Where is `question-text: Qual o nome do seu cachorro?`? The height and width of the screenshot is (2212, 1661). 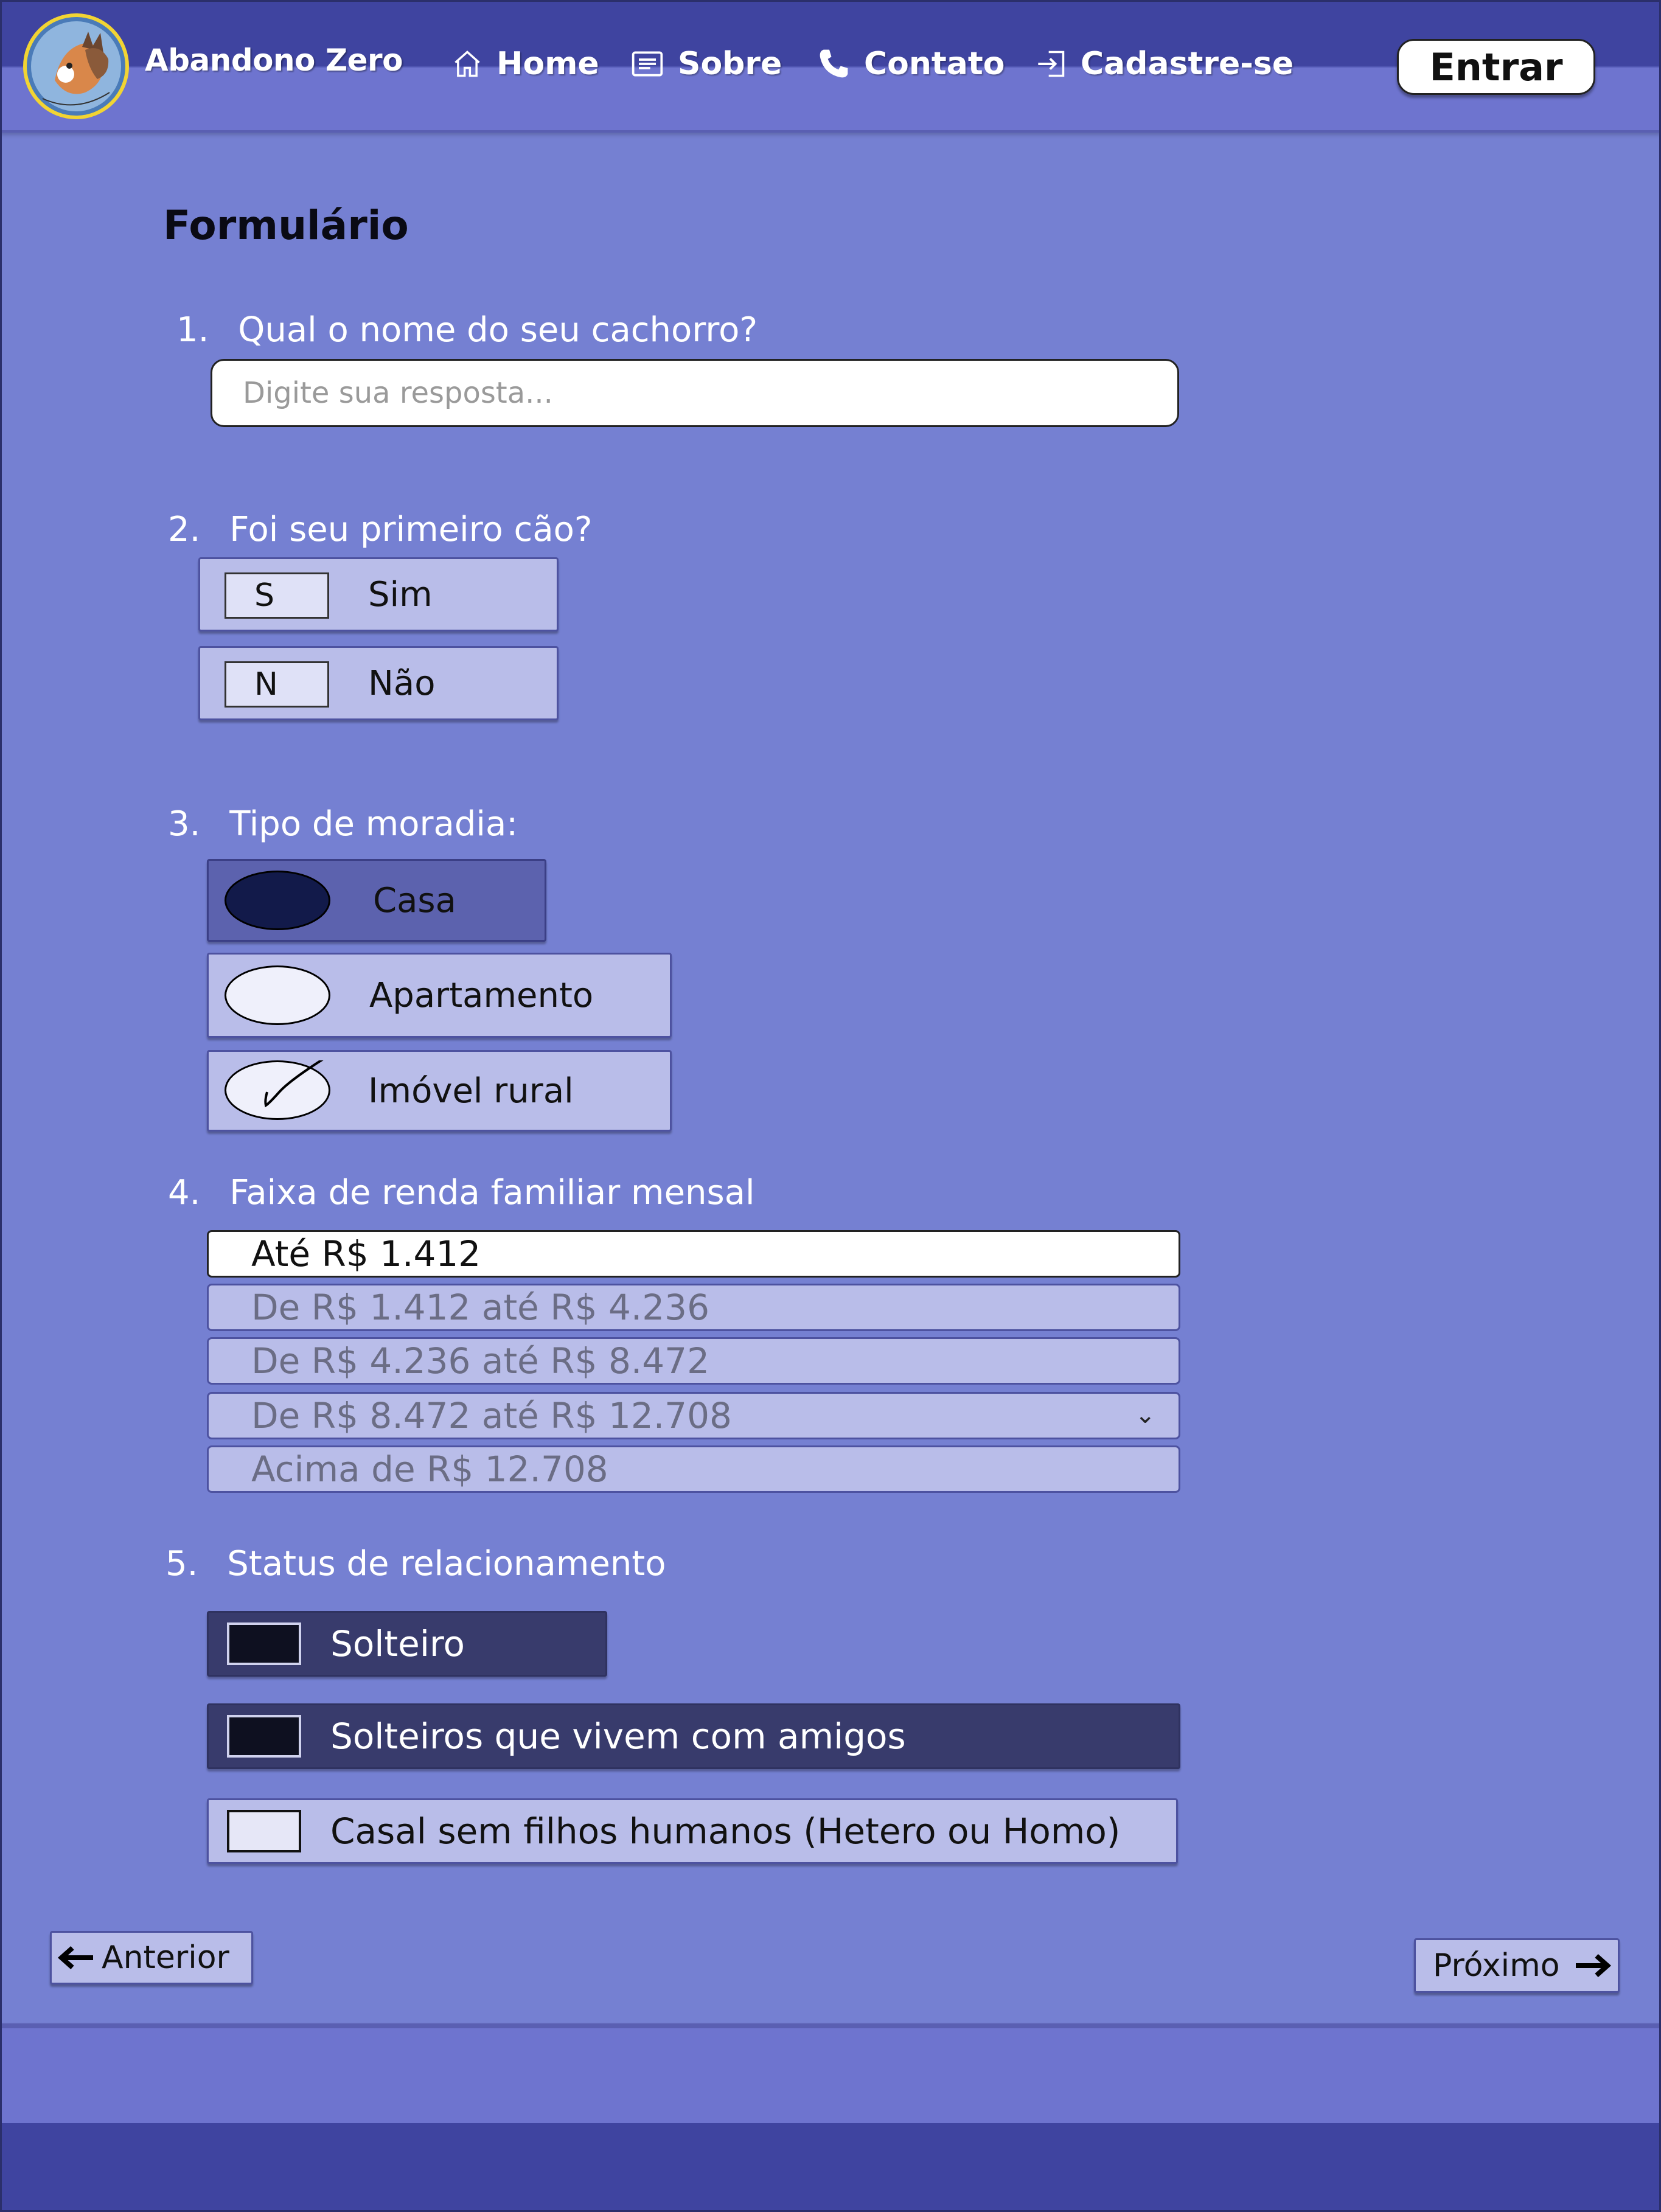
question-text: Qual o nome do seu cachorro? is located at coordinates (498, 330).